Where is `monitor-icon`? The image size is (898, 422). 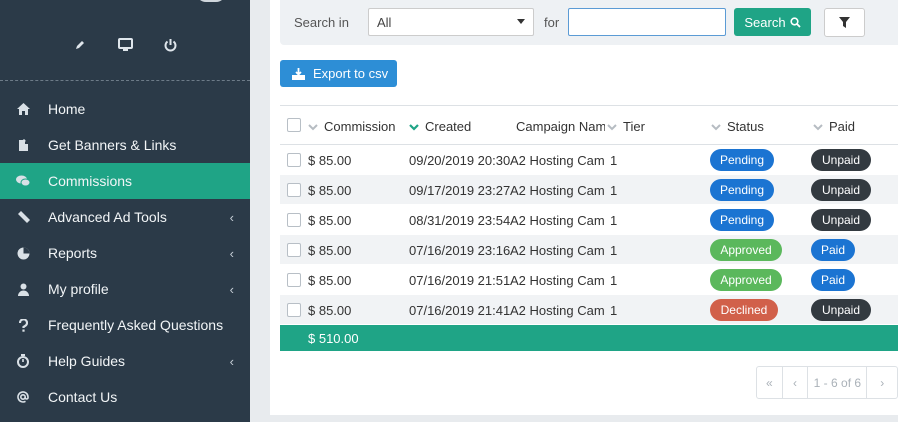 monitor-icon is located at coordinates (125, 45).